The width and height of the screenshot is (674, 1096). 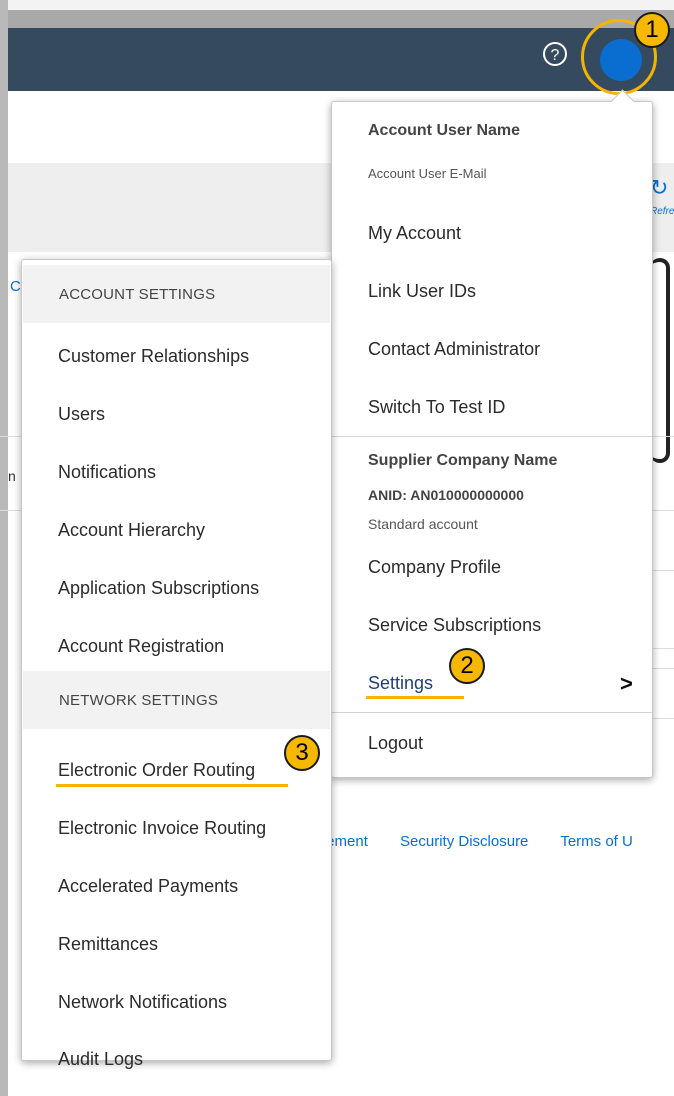 What do you see at coordinates (660, 360) in the screenshot?
I see `background-panel-edge` at bounding box center [660, 360].